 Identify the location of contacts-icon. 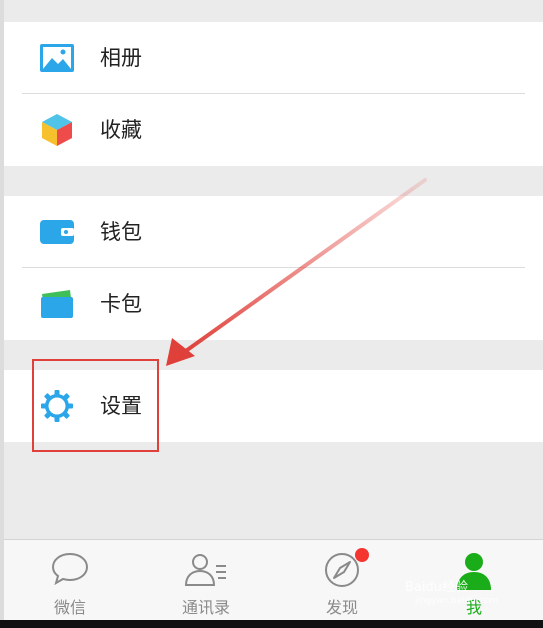
(205, 570).